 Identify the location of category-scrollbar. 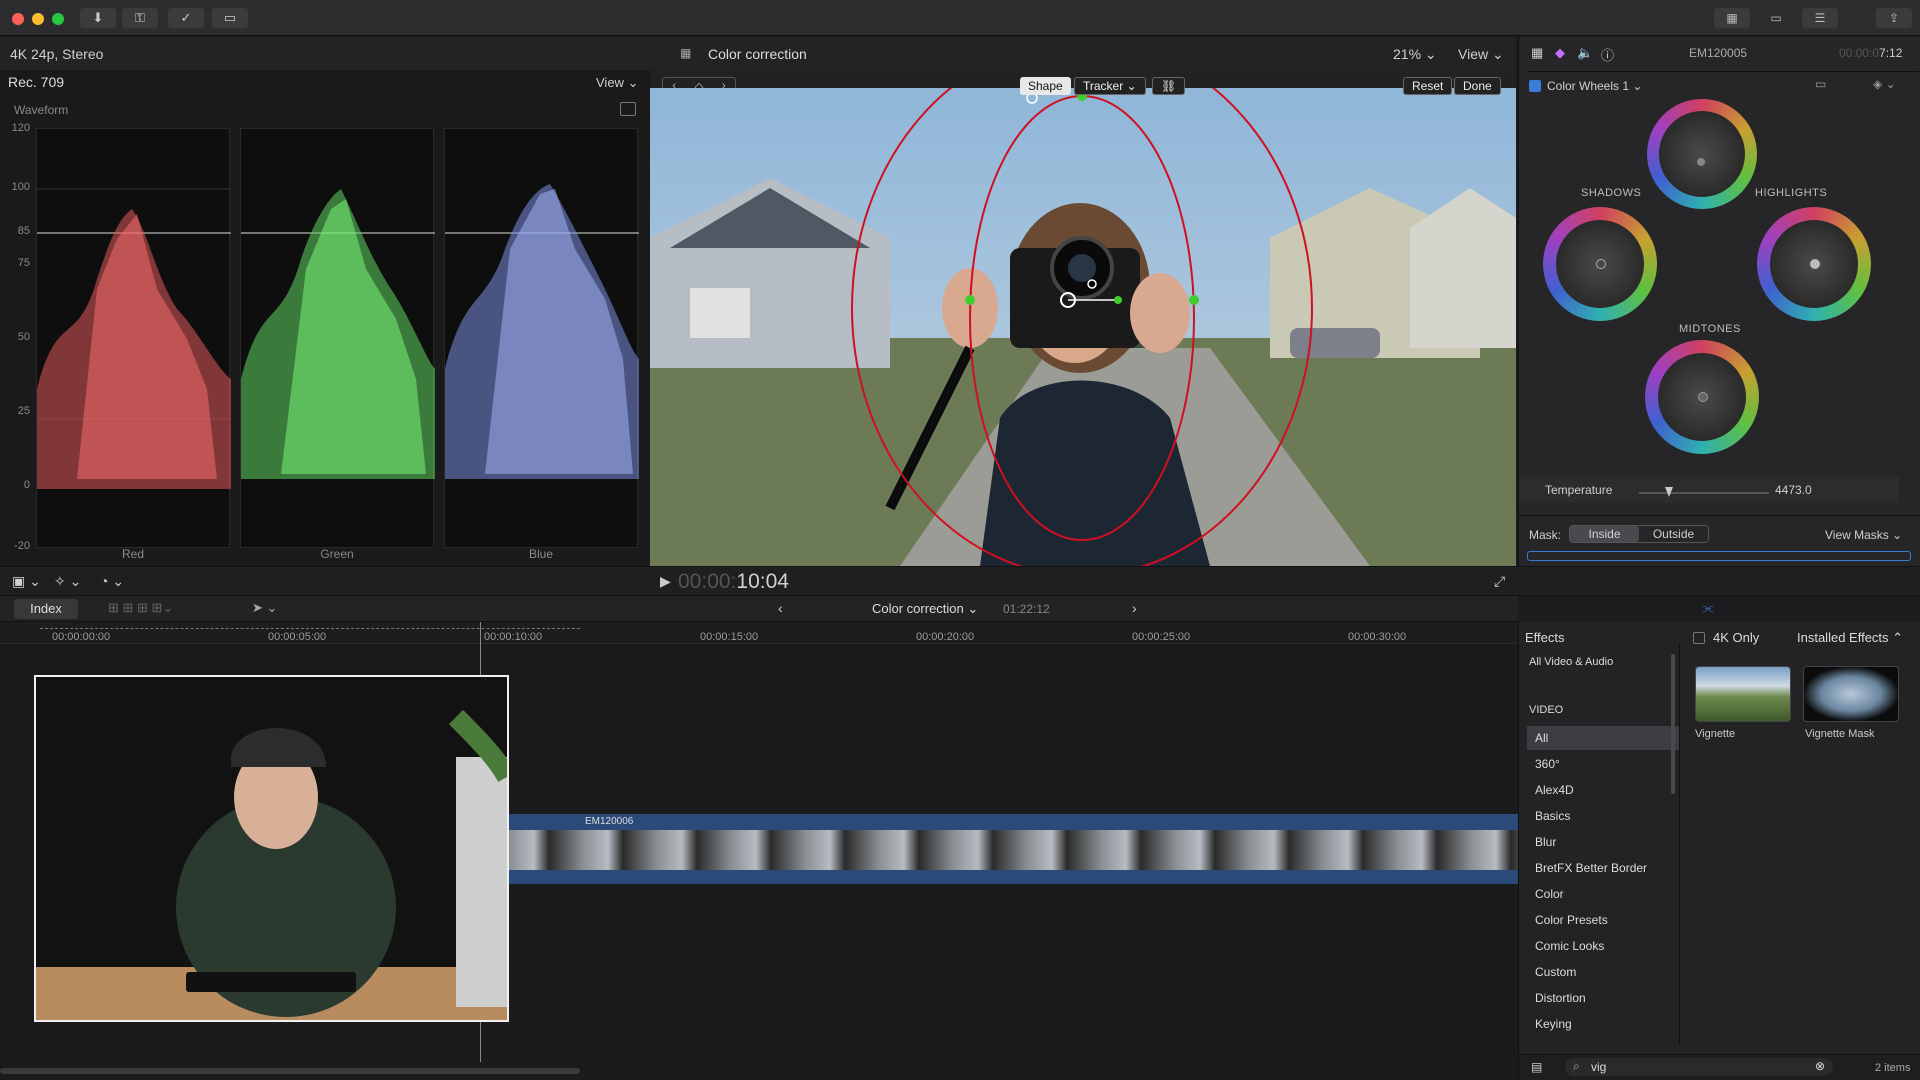
(1673, 724).